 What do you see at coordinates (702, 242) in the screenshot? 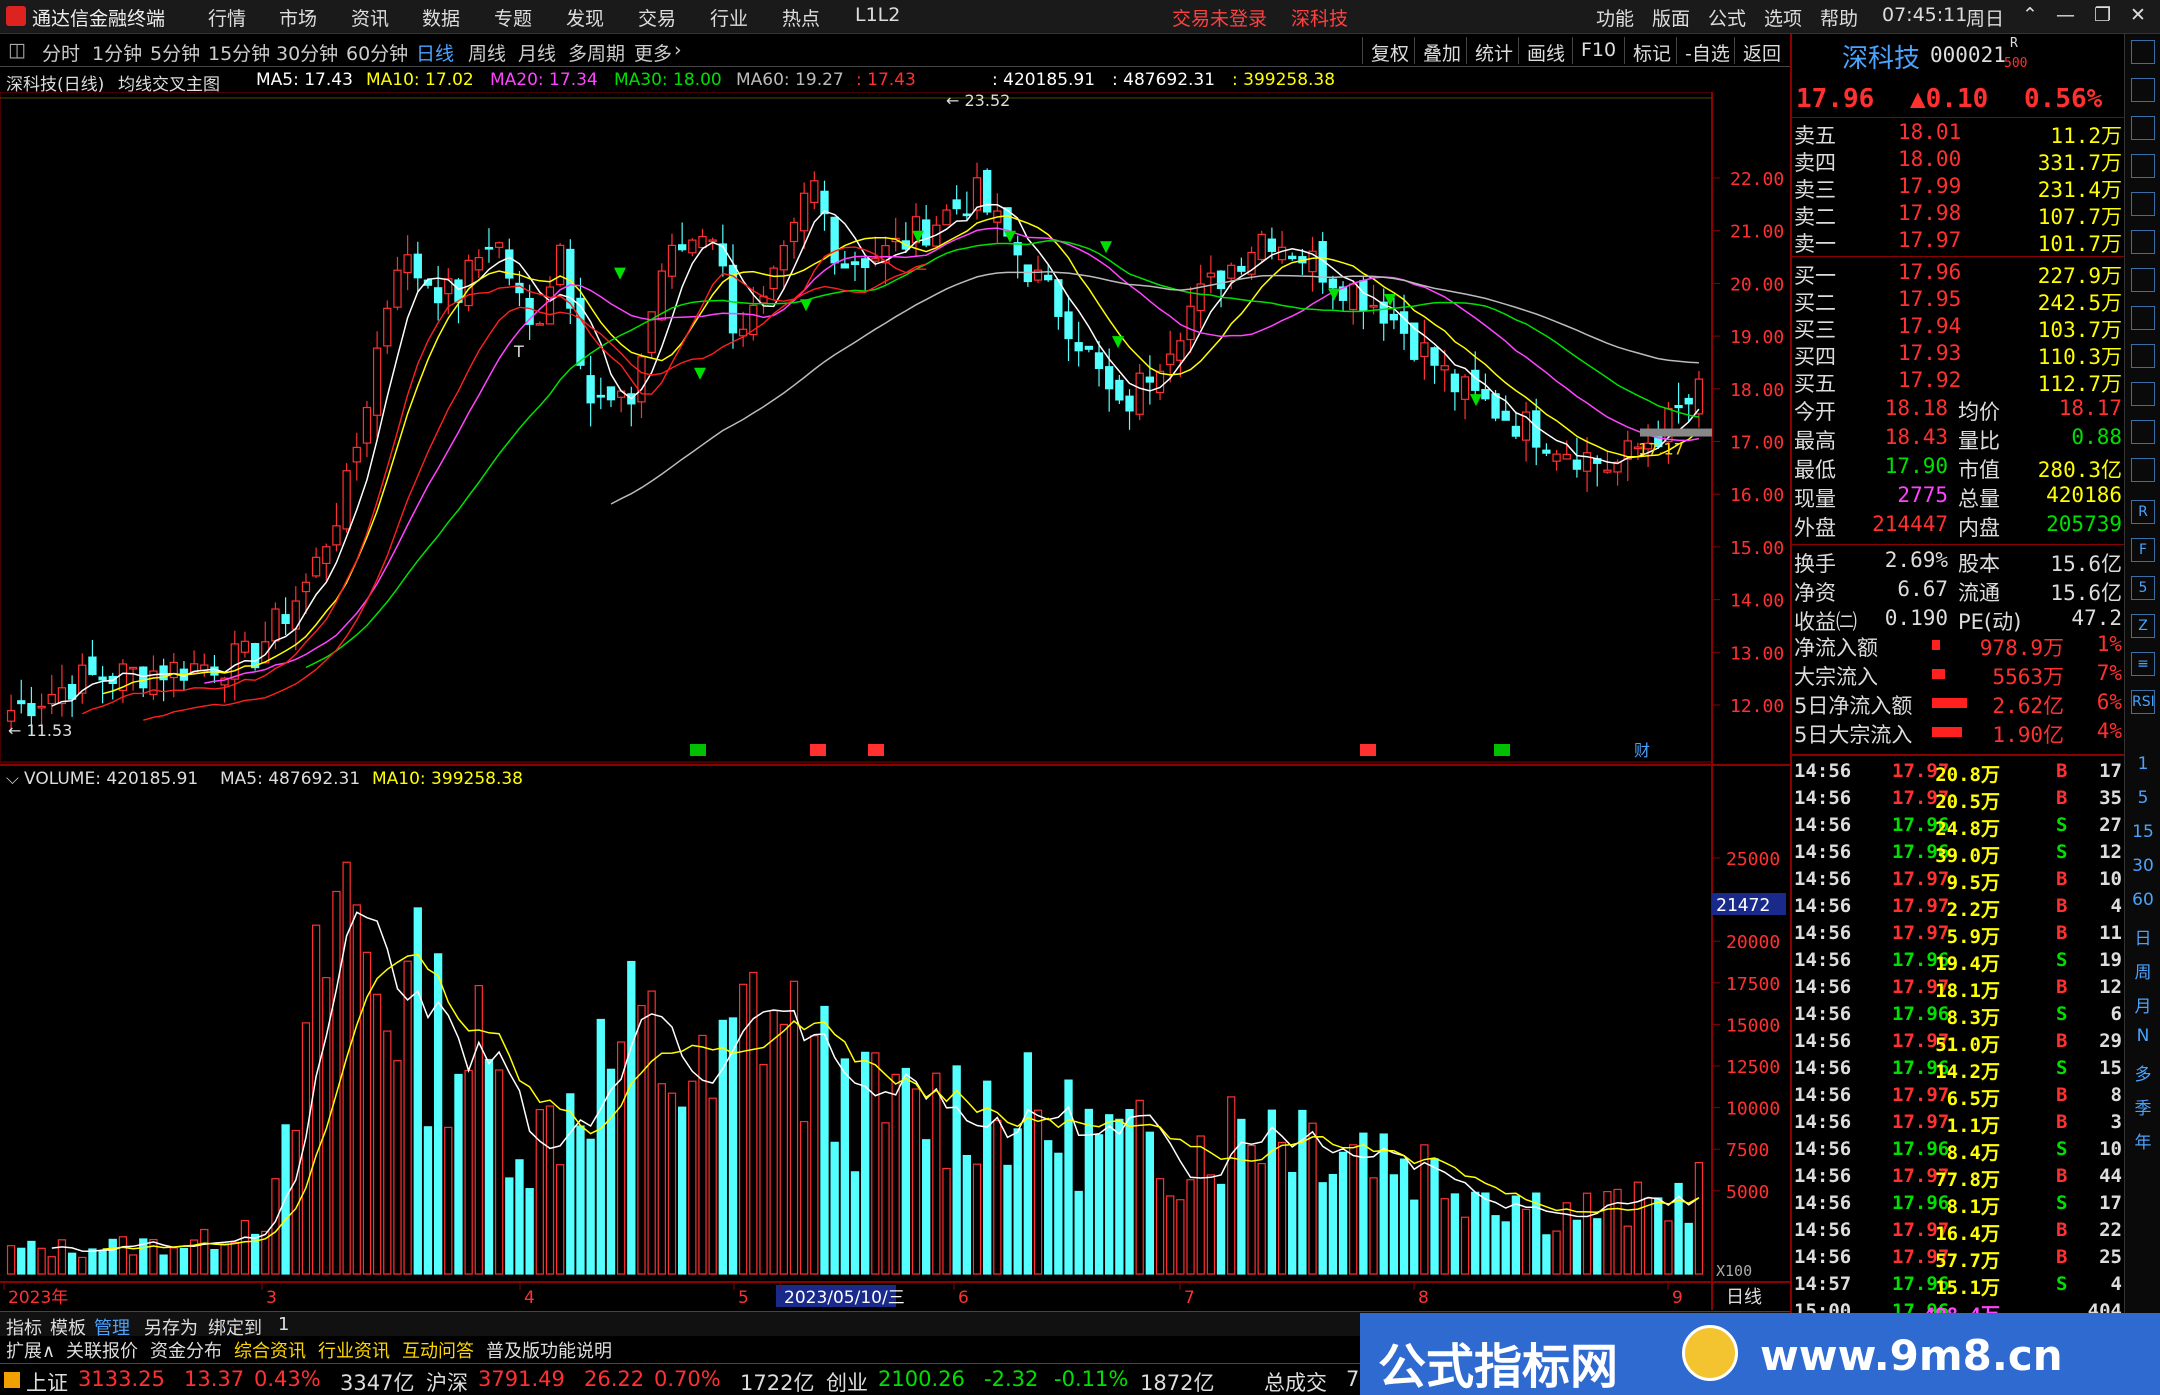
I see `candle-body` at bounding box center [702, 242].